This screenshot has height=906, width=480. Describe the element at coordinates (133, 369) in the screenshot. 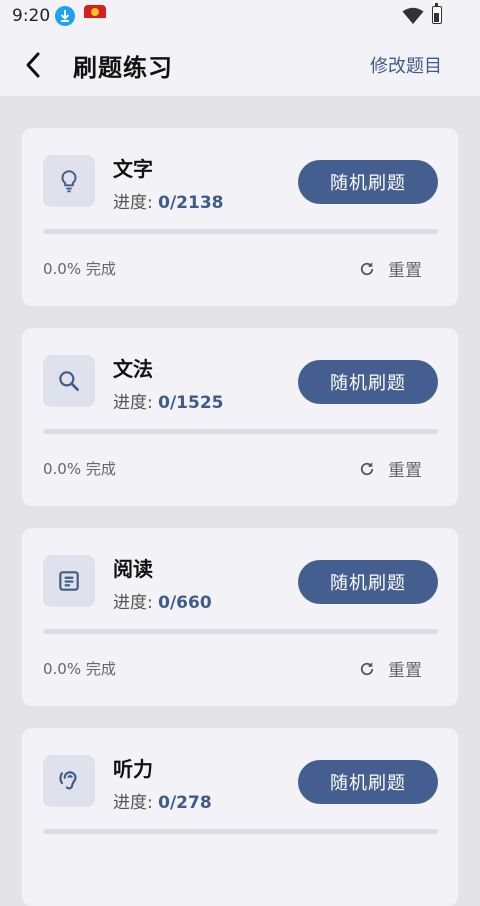

I see `card-title: 文法` at that location.